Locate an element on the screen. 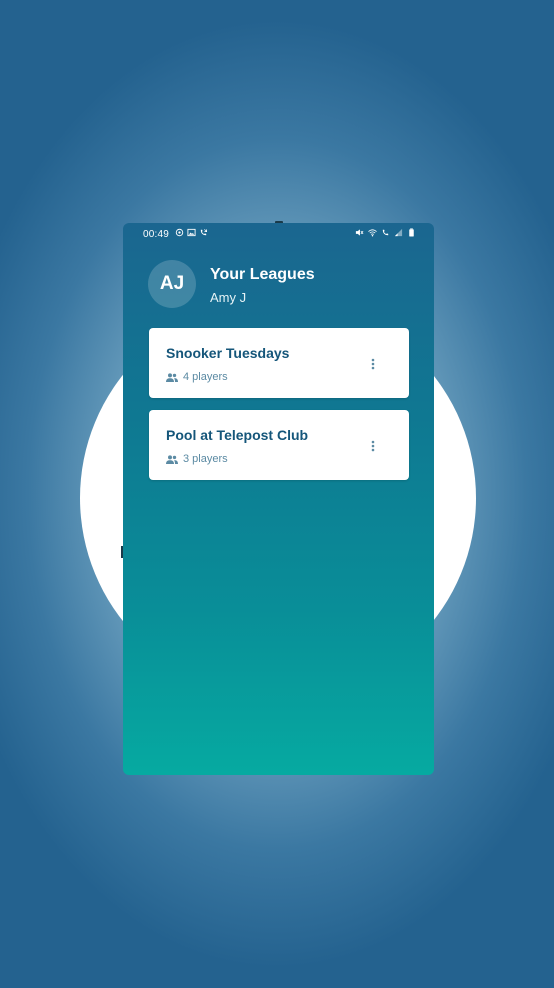 Image resolution: width=554 pixels, height=988 pixels. call-icon is located at coordinates (385, 232).